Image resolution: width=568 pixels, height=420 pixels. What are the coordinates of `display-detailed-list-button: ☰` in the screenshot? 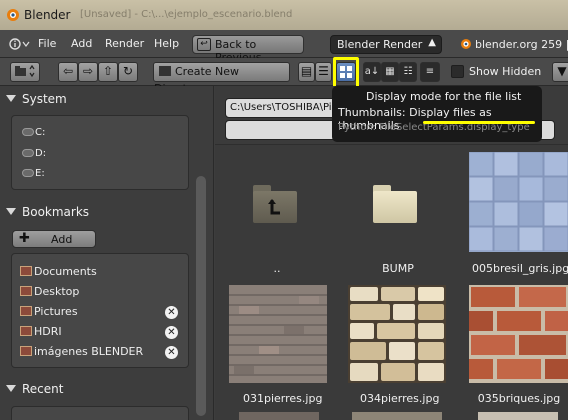 It's located at (323, 72).